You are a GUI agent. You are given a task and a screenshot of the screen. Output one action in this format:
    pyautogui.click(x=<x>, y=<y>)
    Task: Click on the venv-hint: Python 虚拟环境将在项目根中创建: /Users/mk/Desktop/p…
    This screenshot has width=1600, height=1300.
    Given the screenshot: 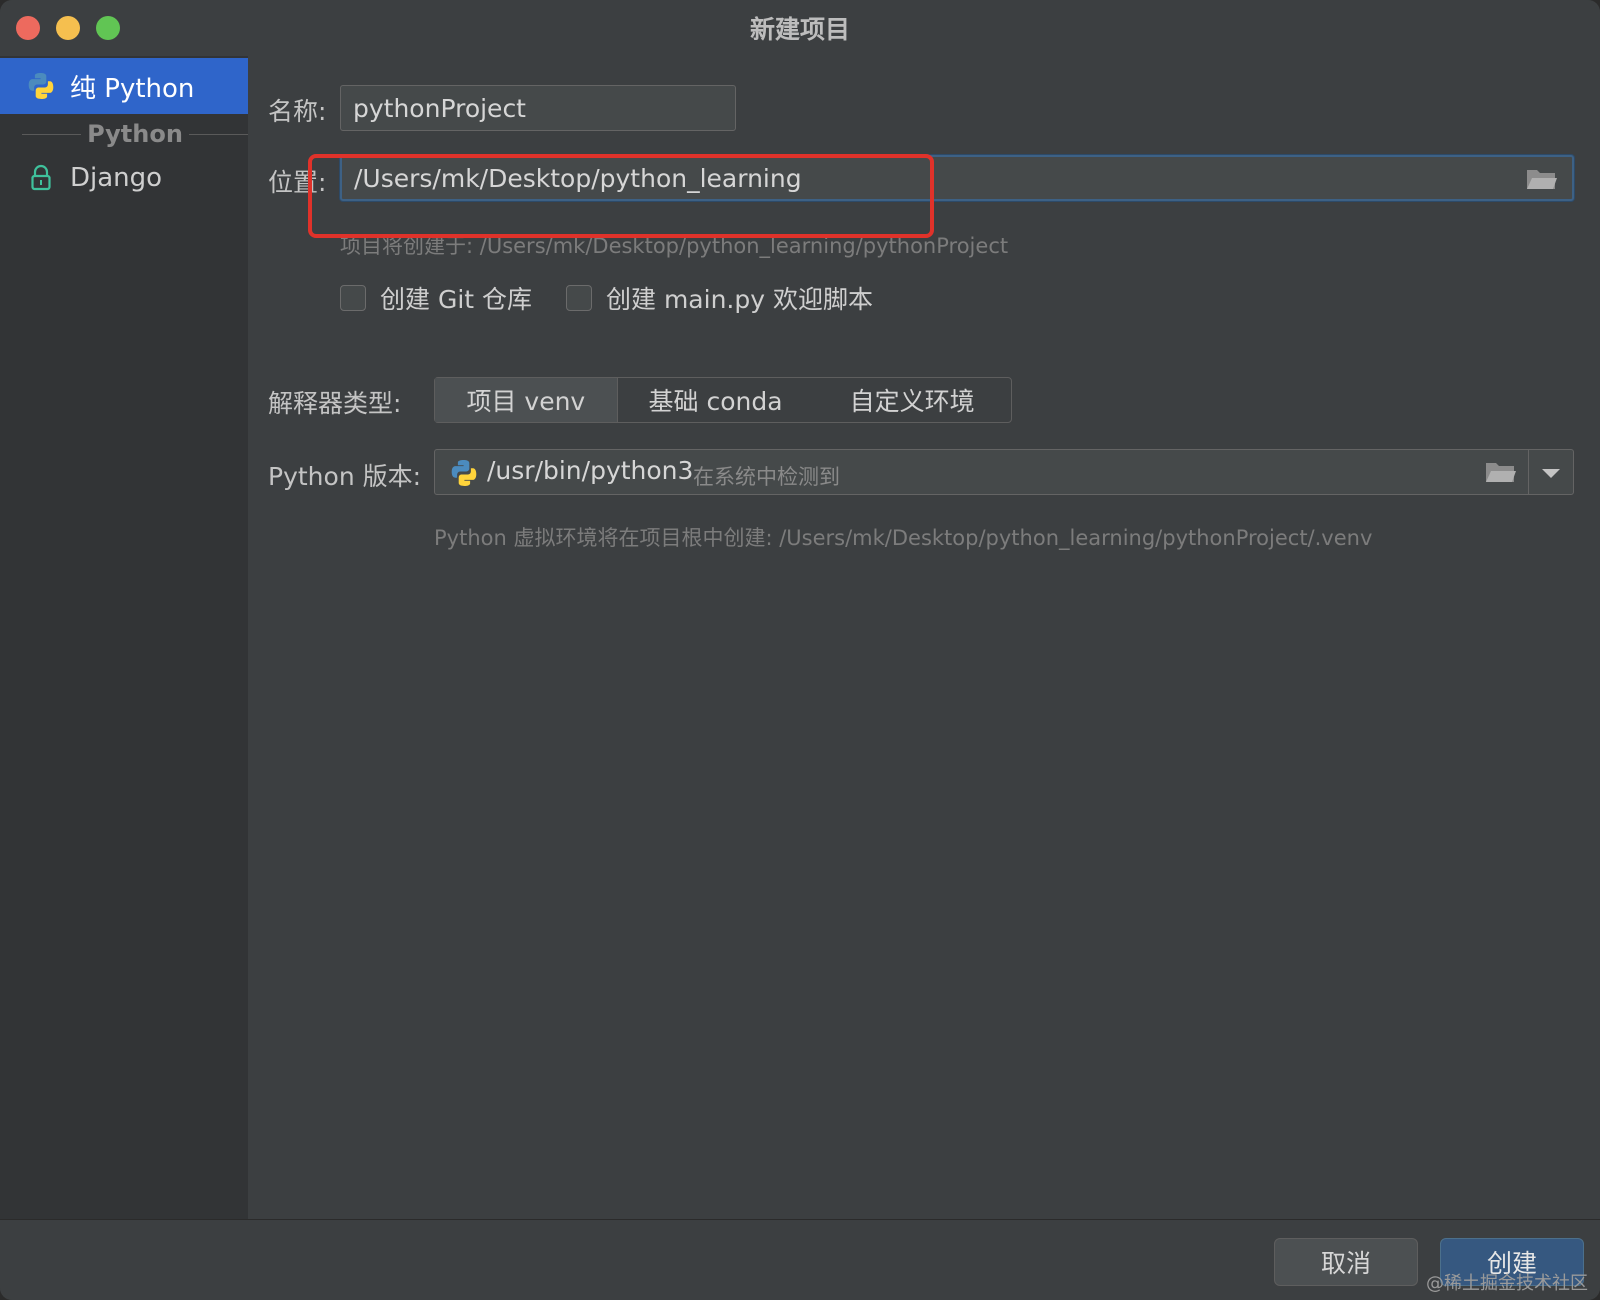 What is the action you would take?
    pyautogui.click(x=903, y=538)
    